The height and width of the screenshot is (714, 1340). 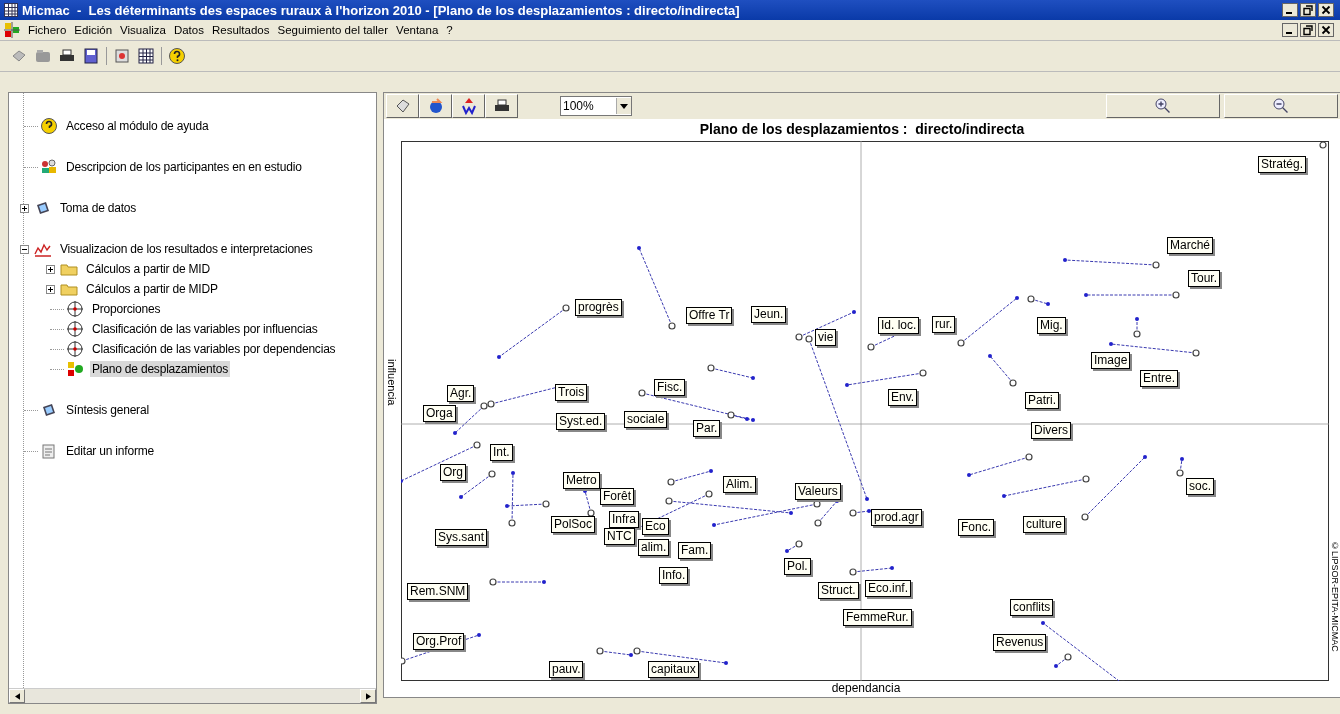 I want to click on tree-item: Plano de desplazamientos, so click(x=160, y=369).